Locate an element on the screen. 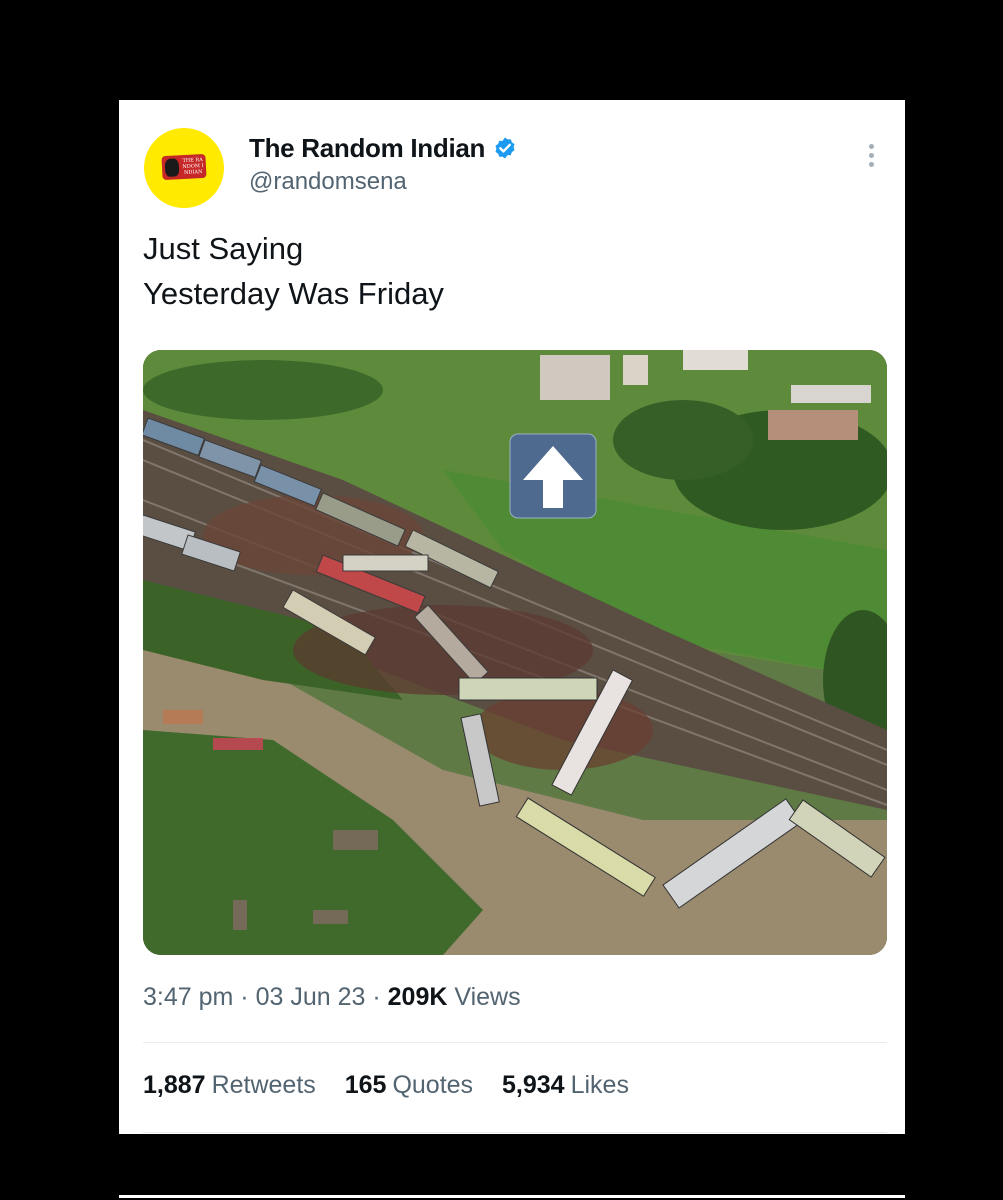 The width and height of the screenshot is (1003, 1200). retweets-label: Retweets is located at coordinates (263, 1085).